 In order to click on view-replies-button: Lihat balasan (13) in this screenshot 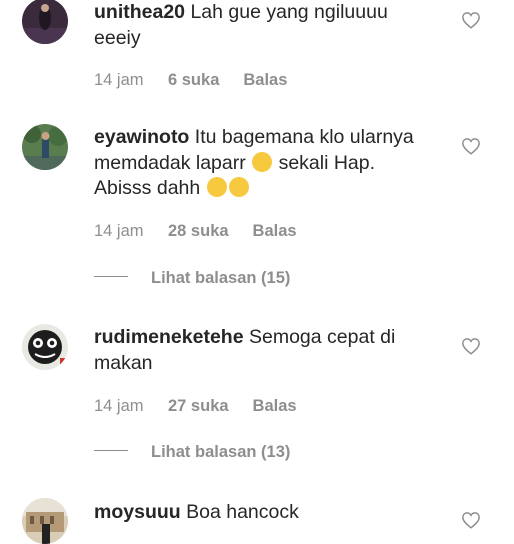, I will do `click(192, 452)`.